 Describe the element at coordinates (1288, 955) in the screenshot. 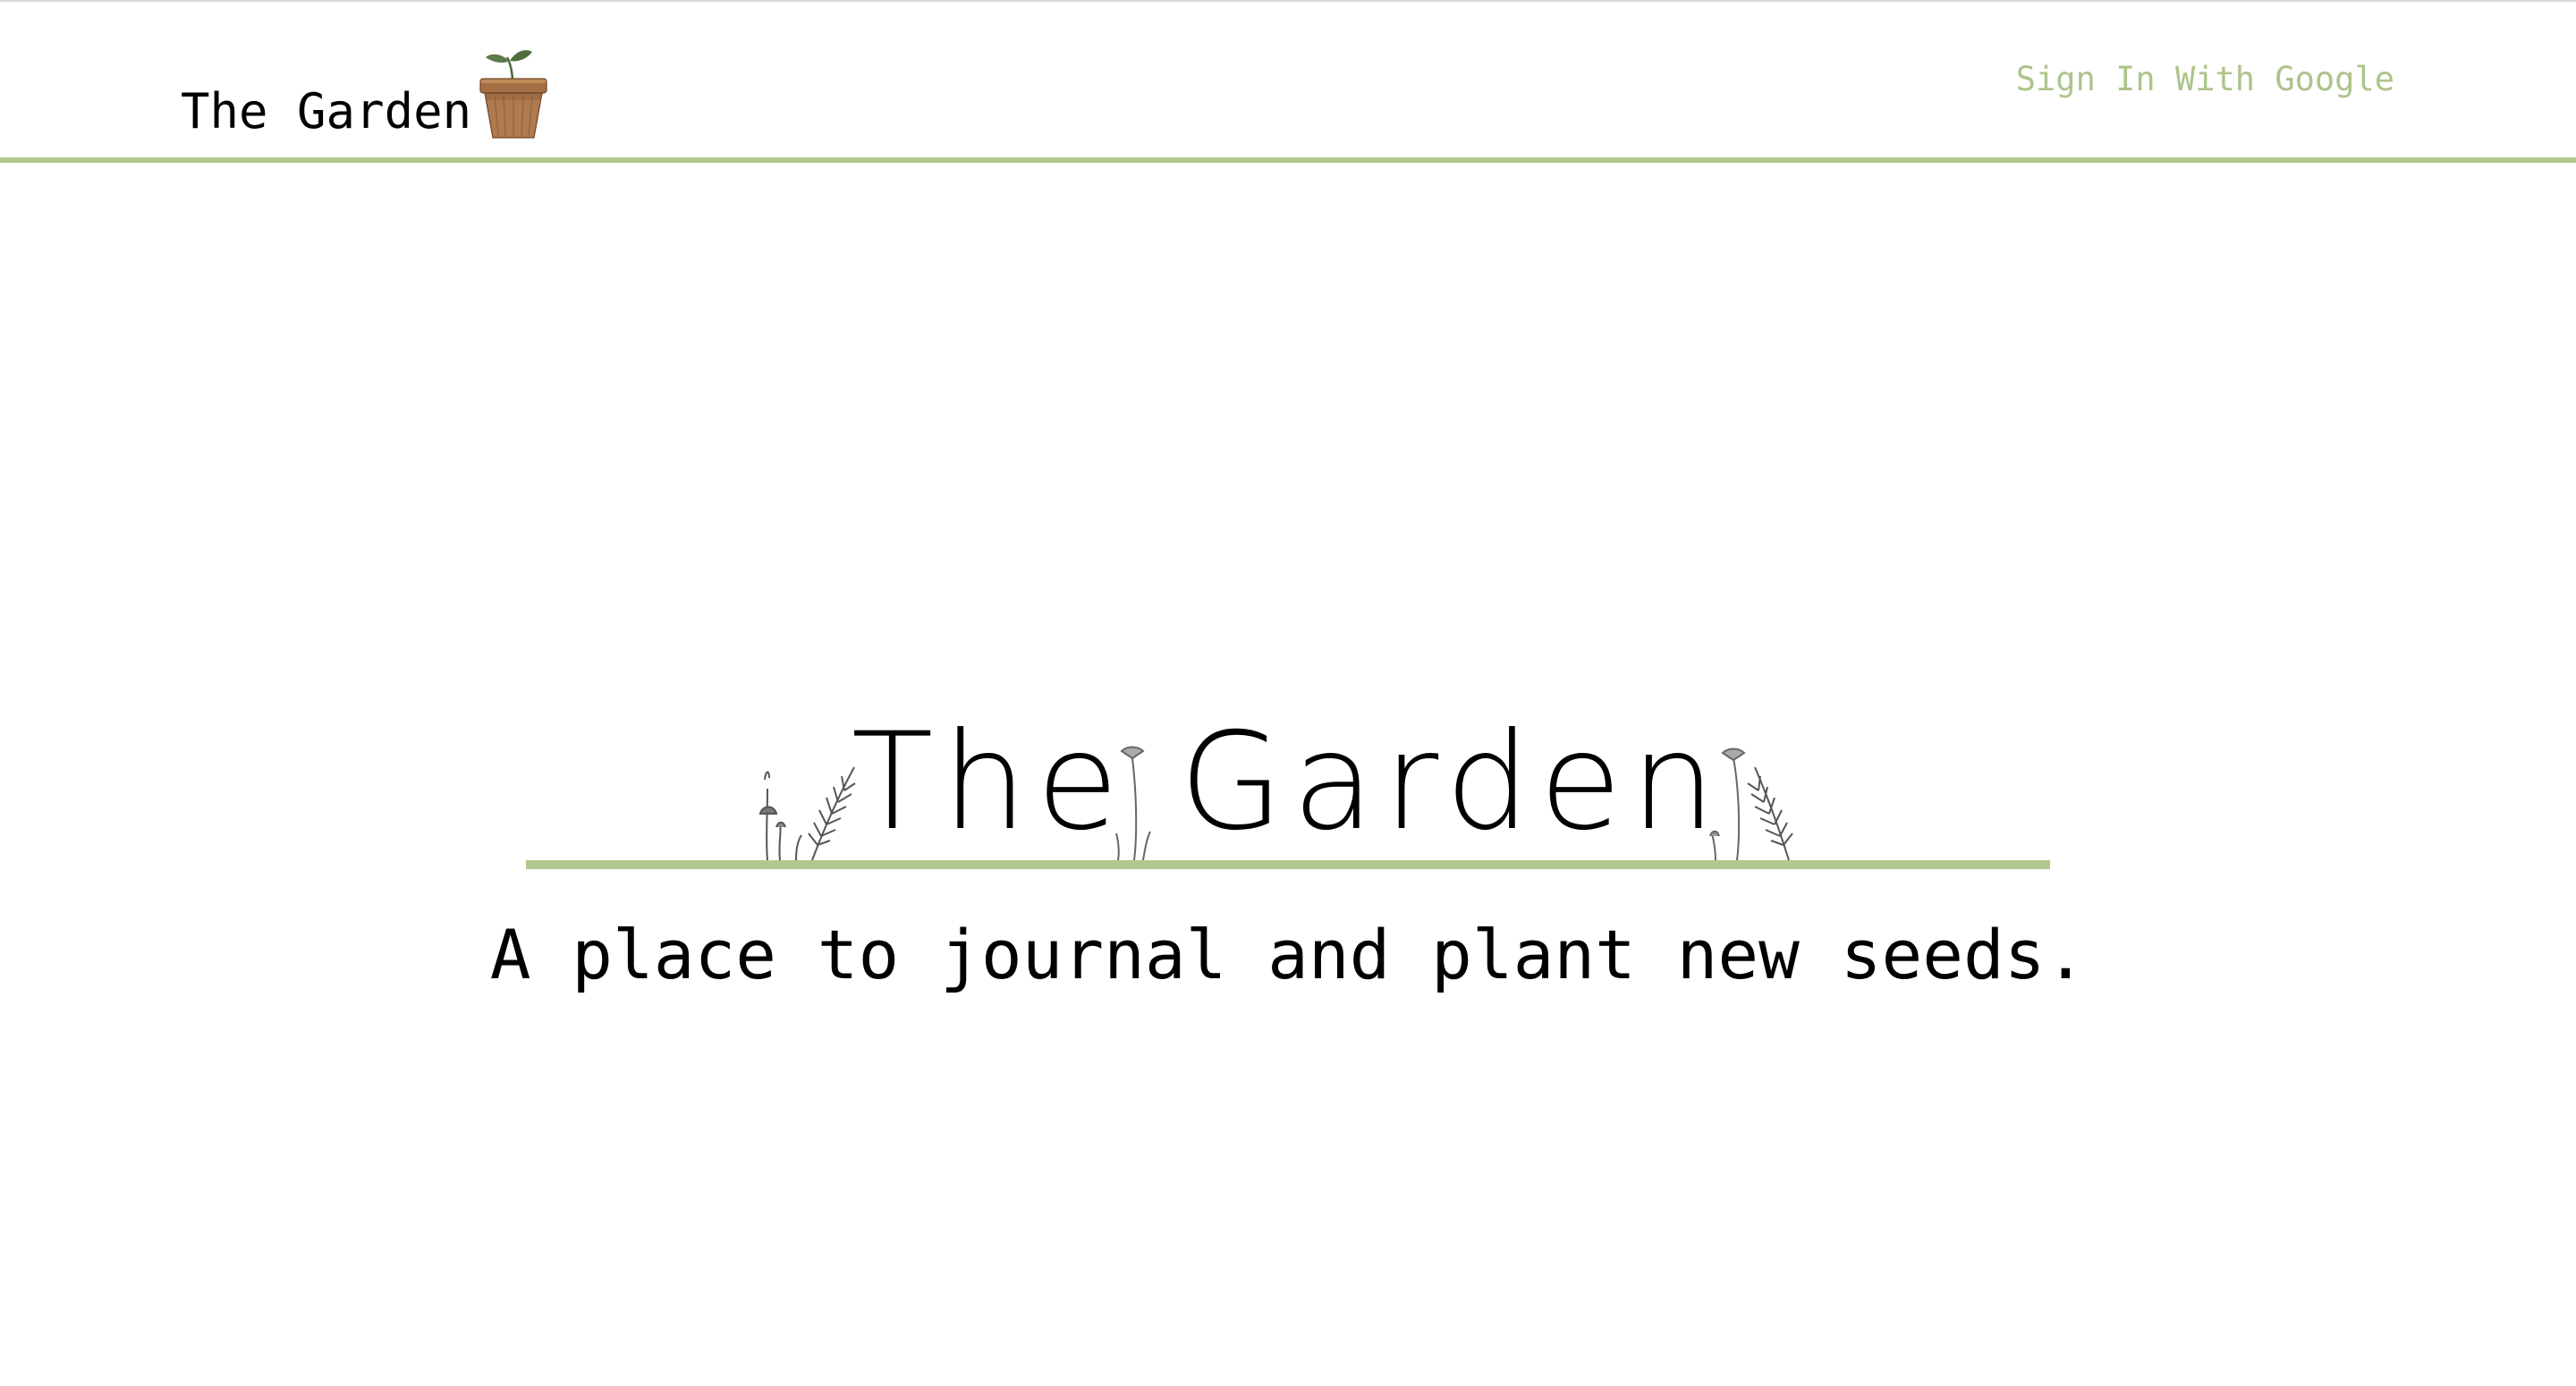

I see `hero-tagline: A place to journal and plant new seeds.` at that location.